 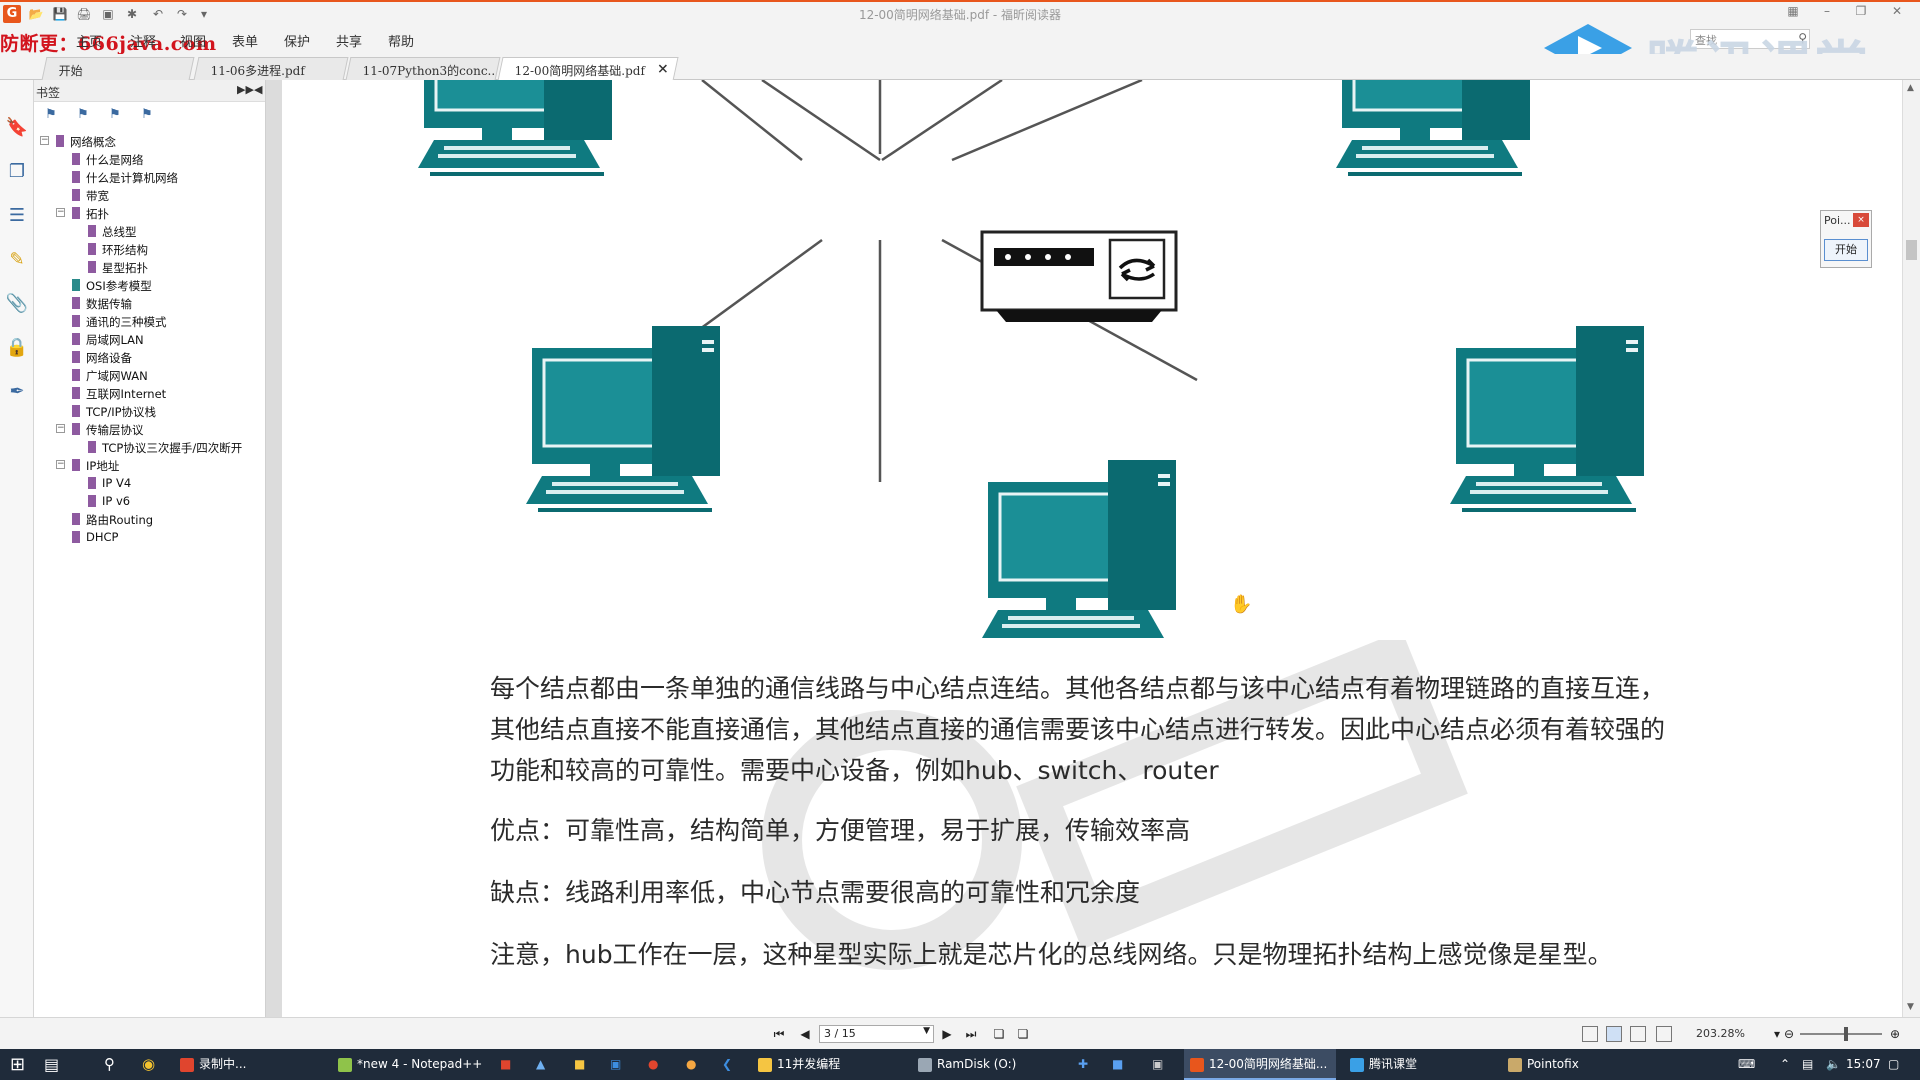 What do you see at coordinates (51, 1064) in the screenshot?
I see `task-view-icon: ▤` at bounding box center [51, 1064].